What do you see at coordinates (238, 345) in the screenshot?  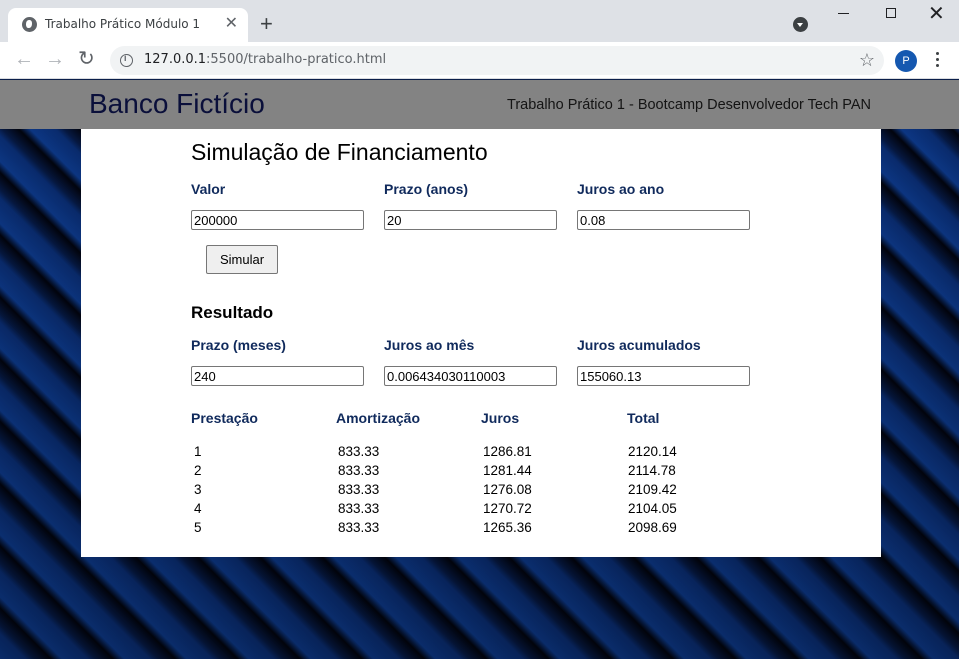 I see `prazo-meses-label: Prazo (meses)` at bounding box center [238, 345].